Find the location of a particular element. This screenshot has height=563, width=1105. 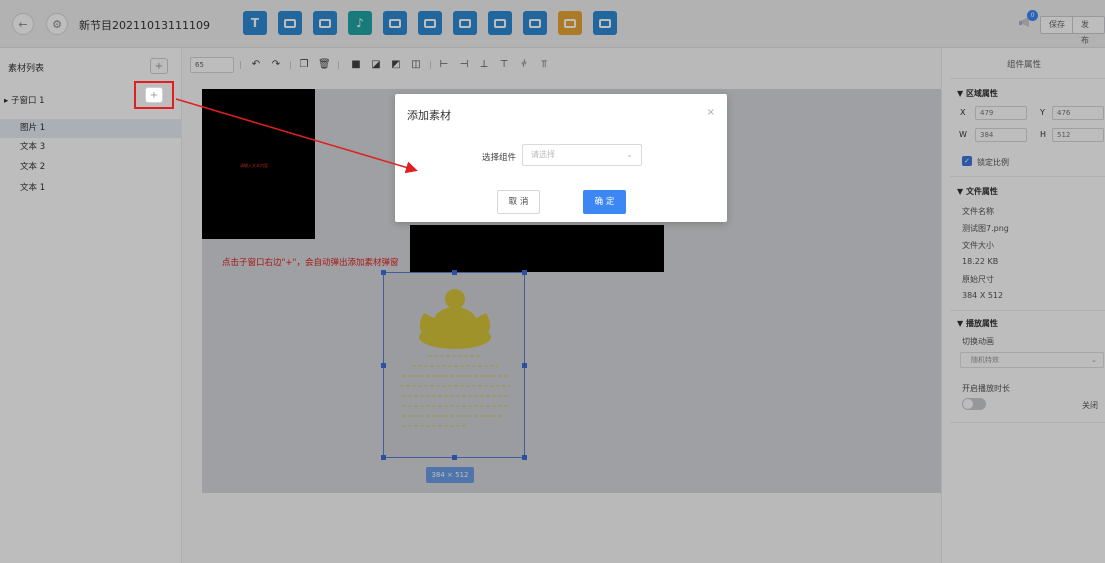

confirm-button: 确 定 is located at coordinates (604, 202).